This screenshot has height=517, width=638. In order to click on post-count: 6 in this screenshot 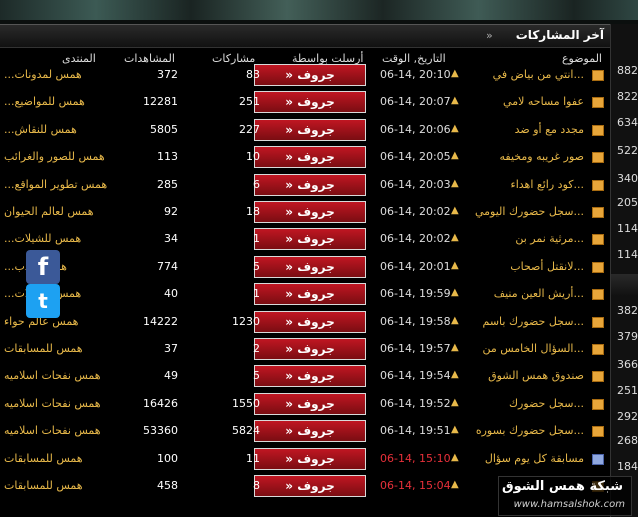, I will do `click(256, 184)`.